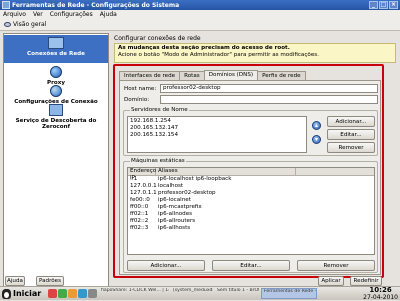 Image resolution: width=400 pixels, height=301 pixels. I want to click on list-item: 200.165.132.147, so click(217, 128).